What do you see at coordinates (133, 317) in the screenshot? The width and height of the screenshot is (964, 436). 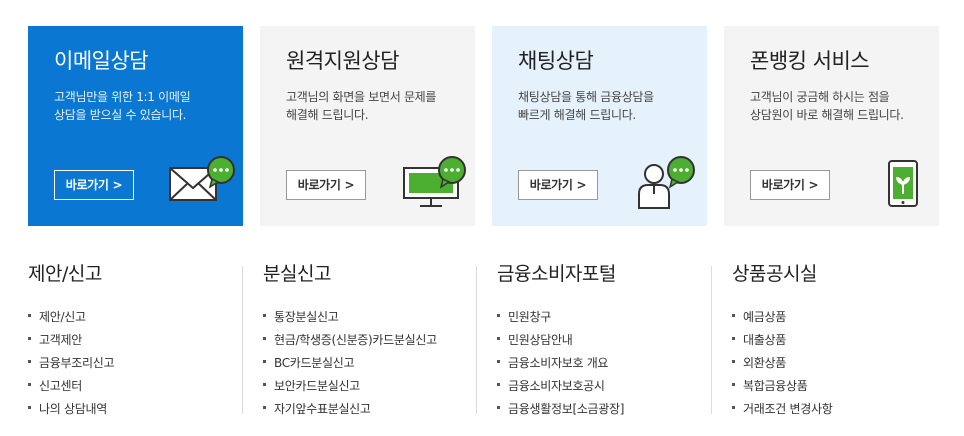 I see `list-item: 제안/신고` at bounding box center [133, 317].